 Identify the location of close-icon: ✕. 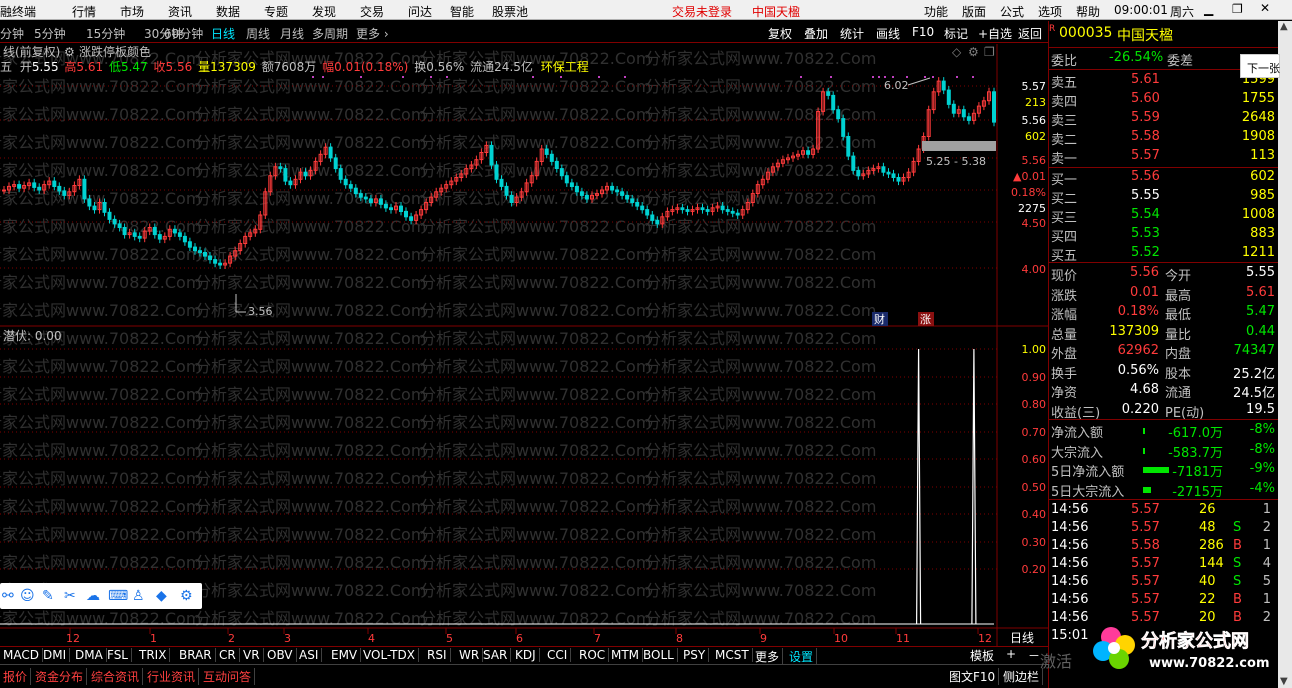
(1265, 8).